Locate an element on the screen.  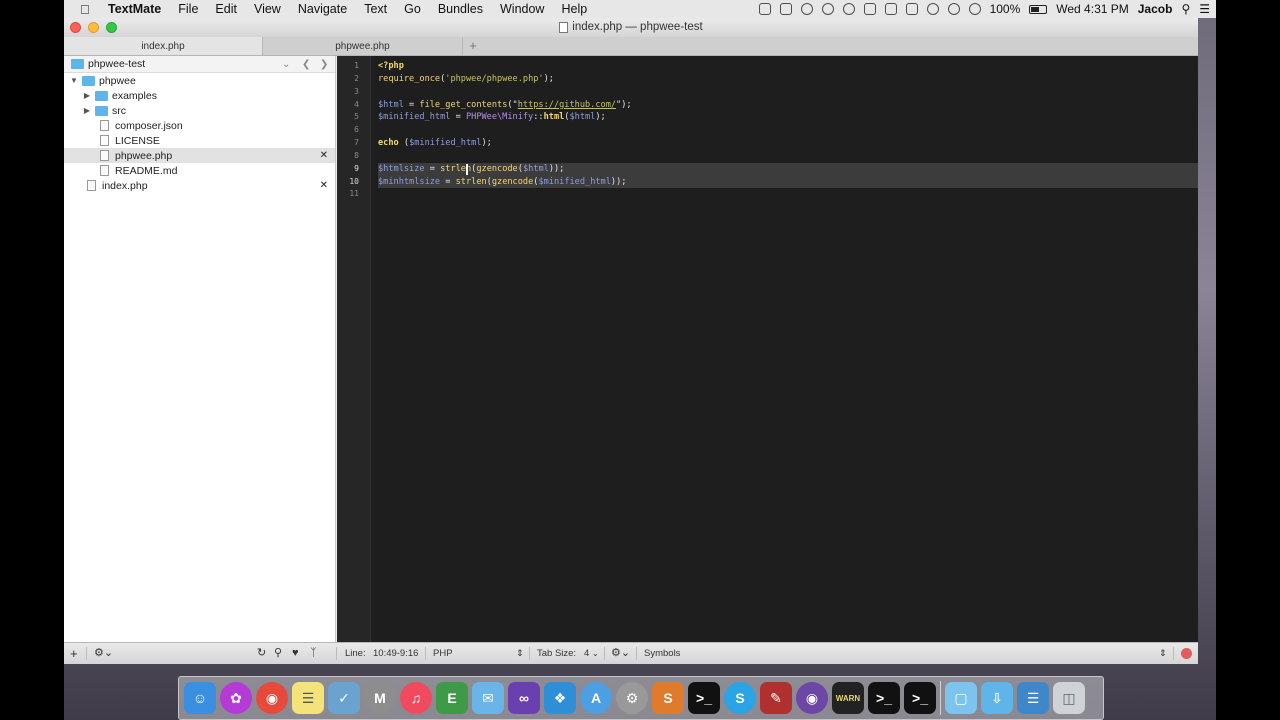
user-name: Jacob is located at coordinates (1155, 9).